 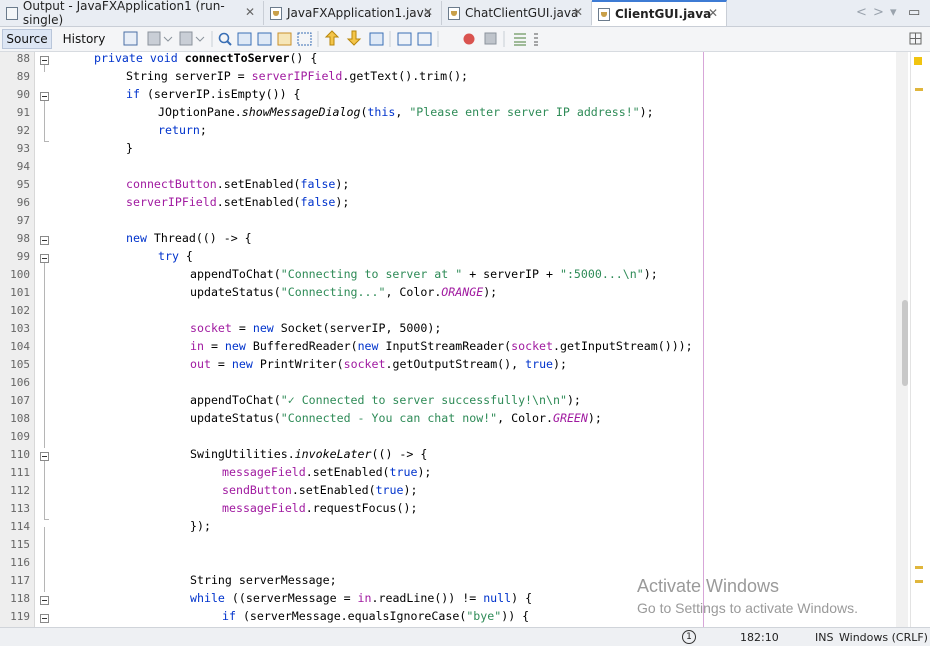 What do you see at coordinates (12, 13) in the screenshot?
I see `output-icon` at bounding box center [12, 13].